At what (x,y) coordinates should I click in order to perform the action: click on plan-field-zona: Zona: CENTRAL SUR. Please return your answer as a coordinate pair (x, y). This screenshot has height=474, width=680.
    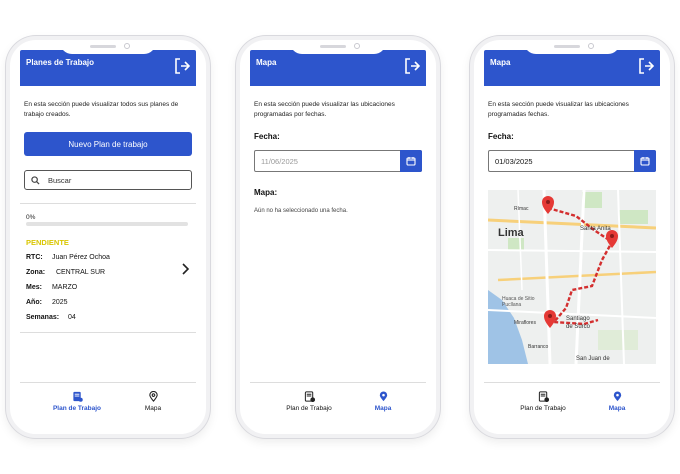
    Looking at the image, I should click on (66, 272).